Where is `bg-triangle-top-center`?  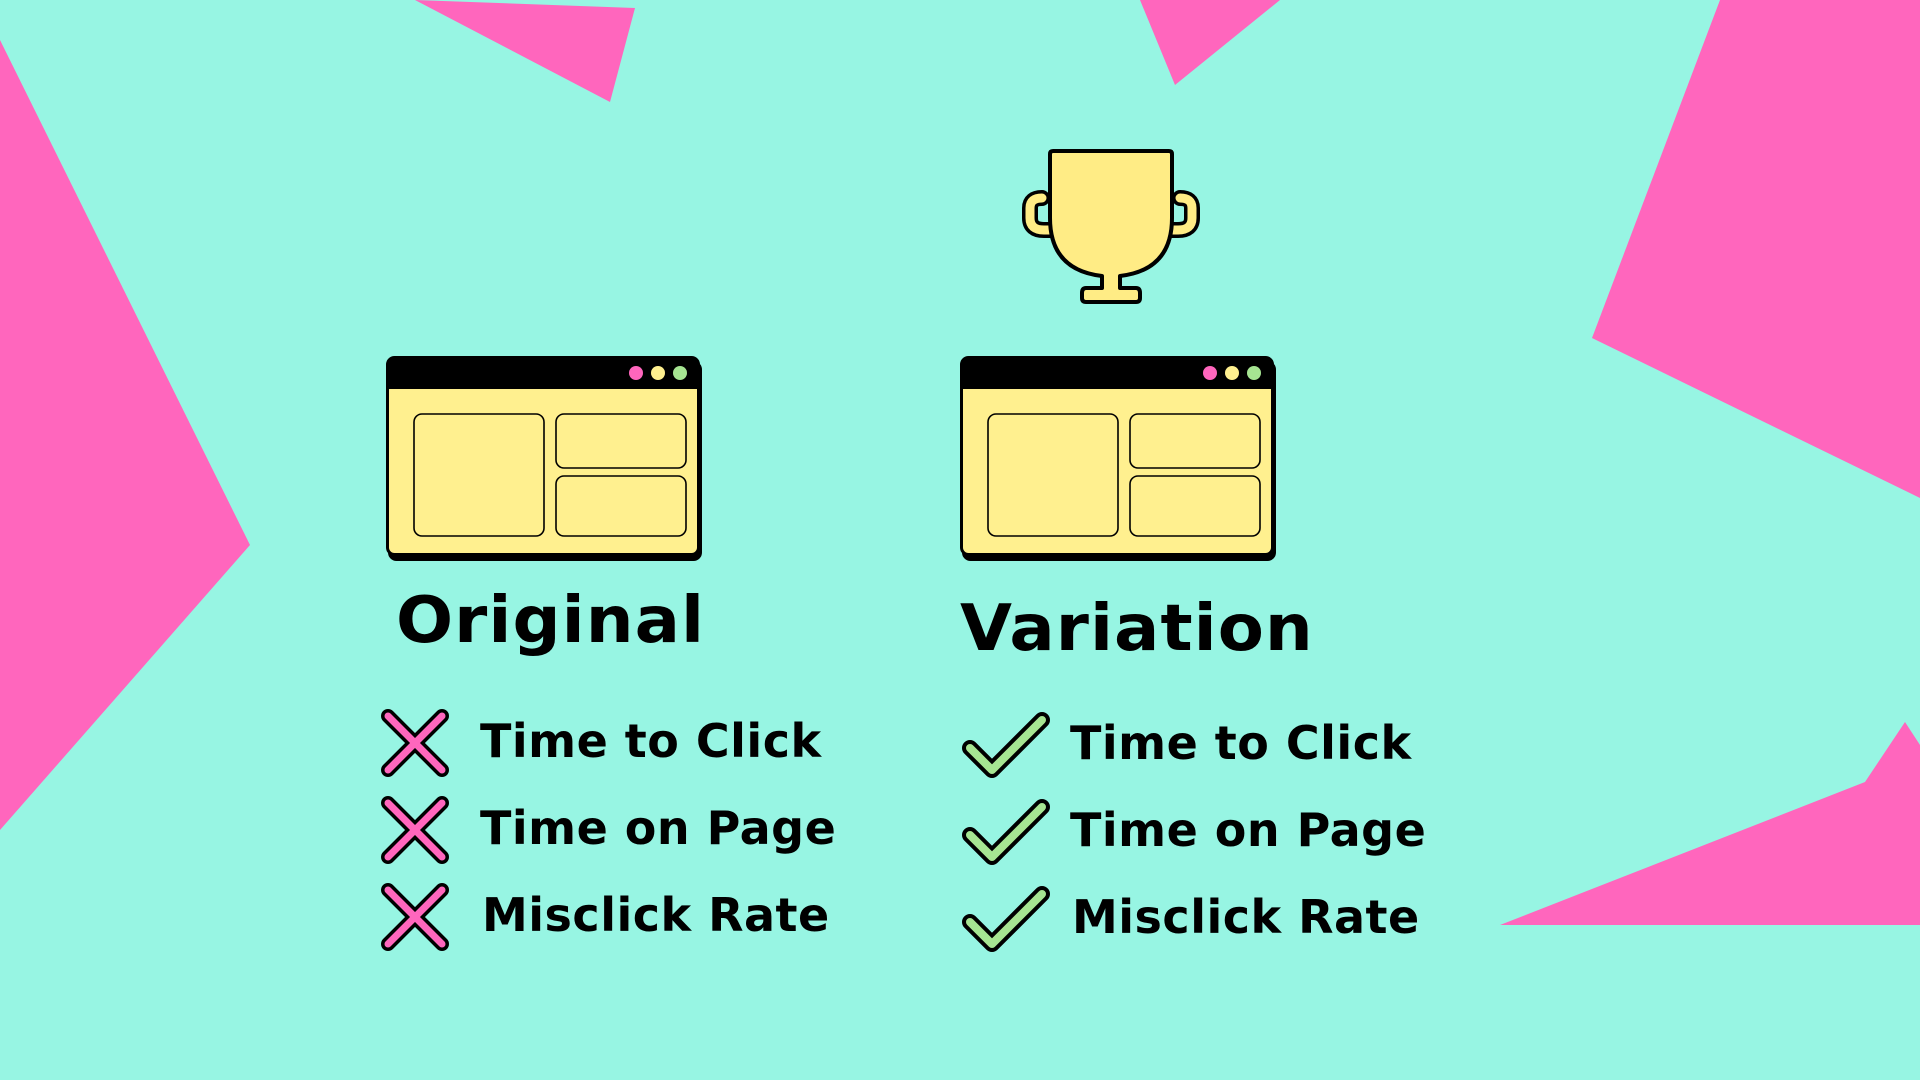
bg-triangle-top-center is located at coordinates (1210, 42).